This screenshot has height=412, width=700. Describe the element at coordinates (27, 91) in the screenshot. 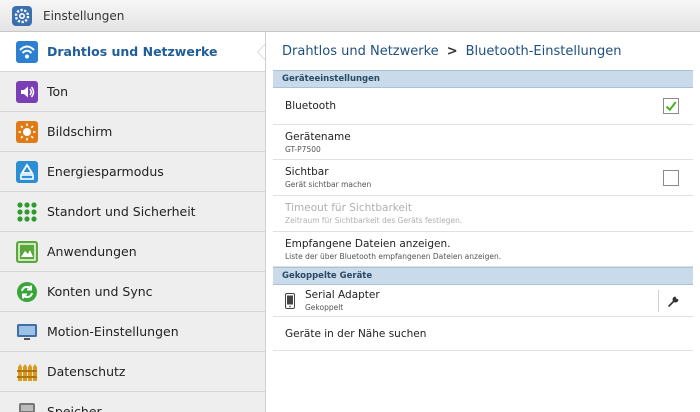

I see `speaker-icon` at that location.